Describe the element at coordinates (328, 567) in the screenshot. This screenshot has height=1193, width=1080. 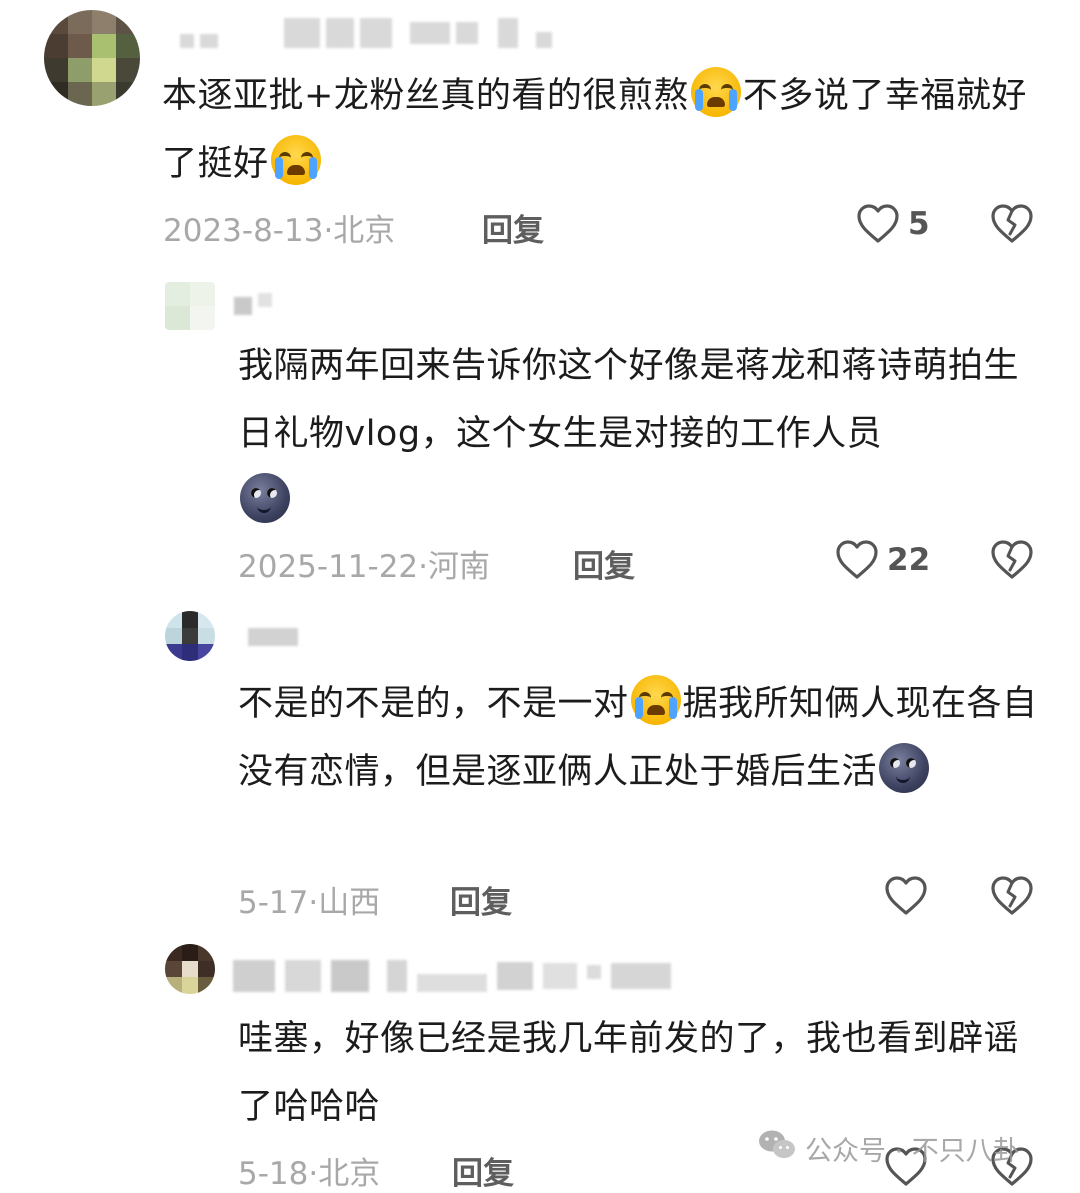
I see `comment-date: 2025-11-22` at that location.